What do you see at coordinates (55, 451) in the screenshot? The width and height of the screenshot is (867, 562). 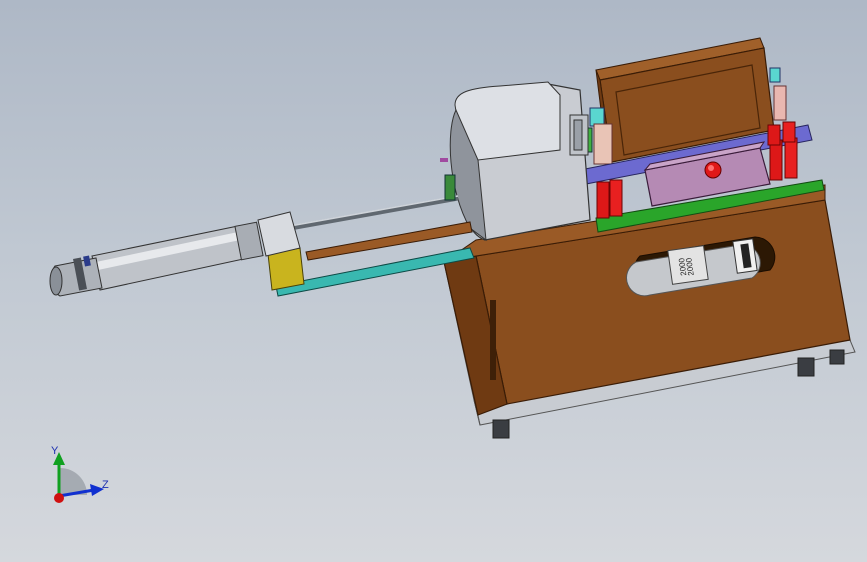 I see `y-axis-label: Y` at bounding box center [55, 451].